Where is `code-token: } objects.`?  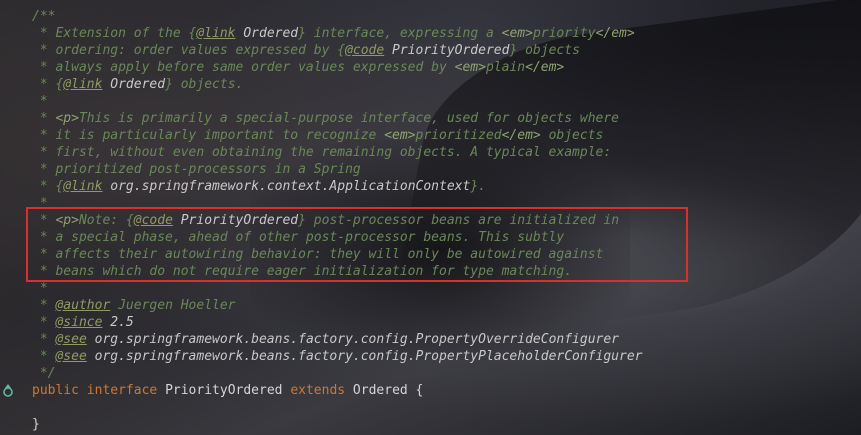
code-token: } objects. is located at coordinates (204, 84).